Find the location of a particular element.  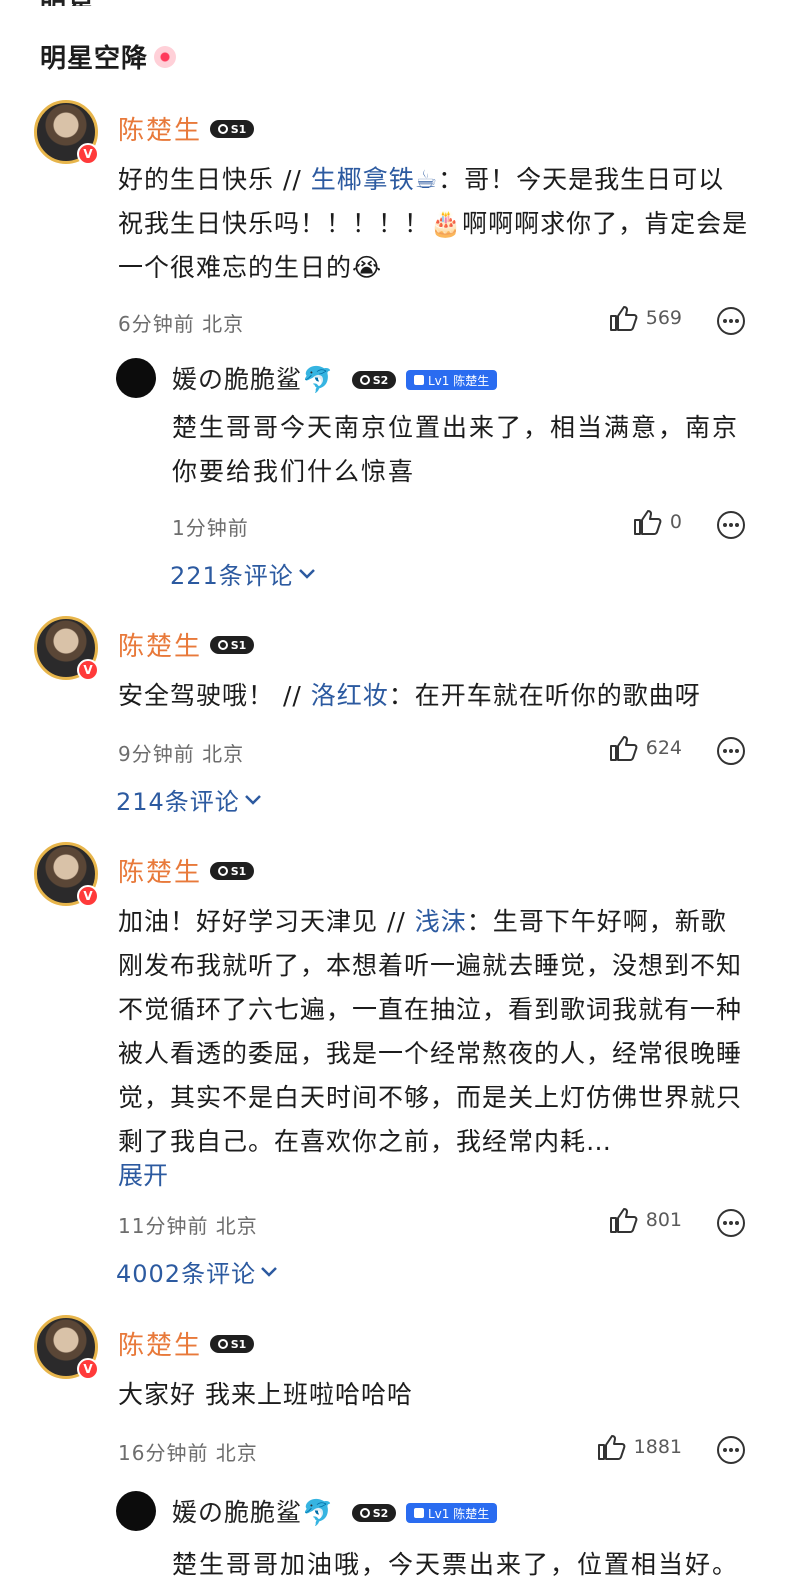

like-count: 624 is located at coordinates (663, 748).